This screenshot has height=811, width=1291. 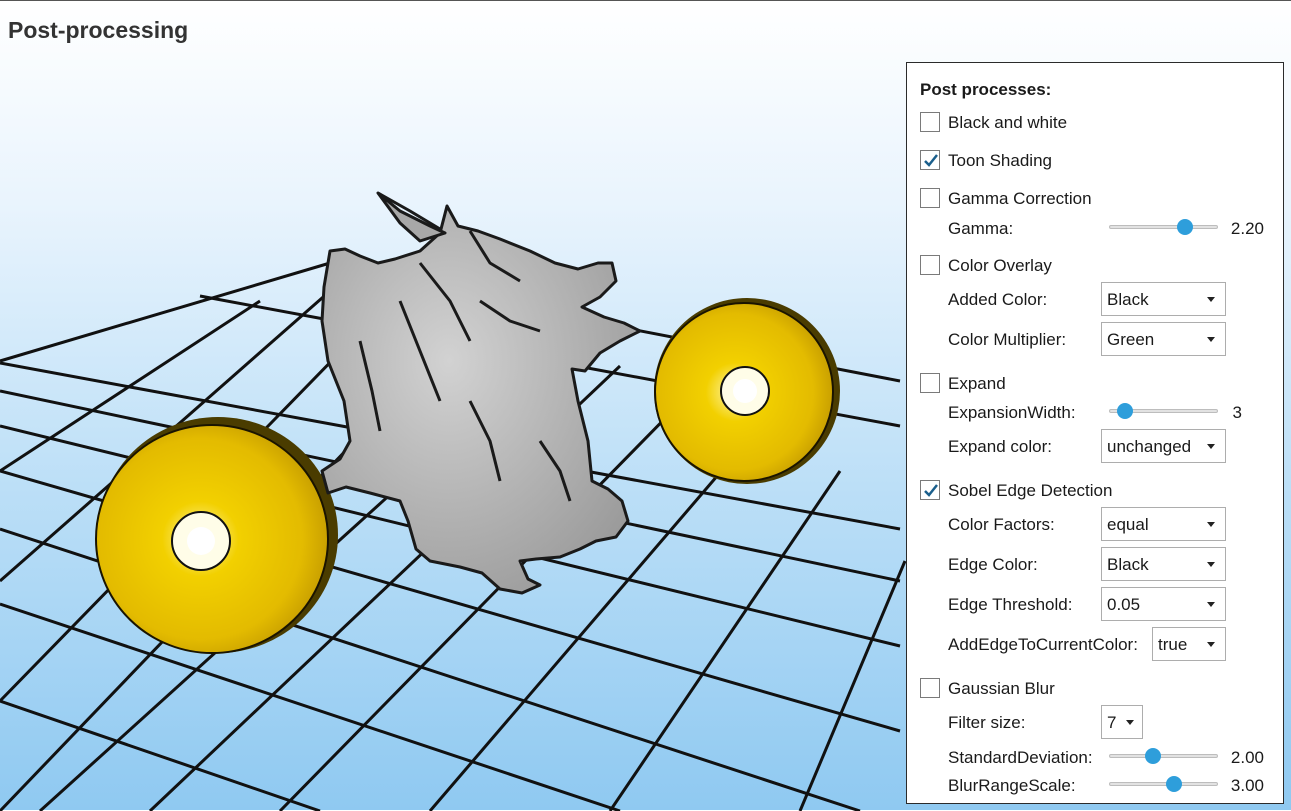 What do you see at coordinates (1163, 299) in the screenshot?
I see `added-color-dropdown: Black` at bounding box center [1163, 299].